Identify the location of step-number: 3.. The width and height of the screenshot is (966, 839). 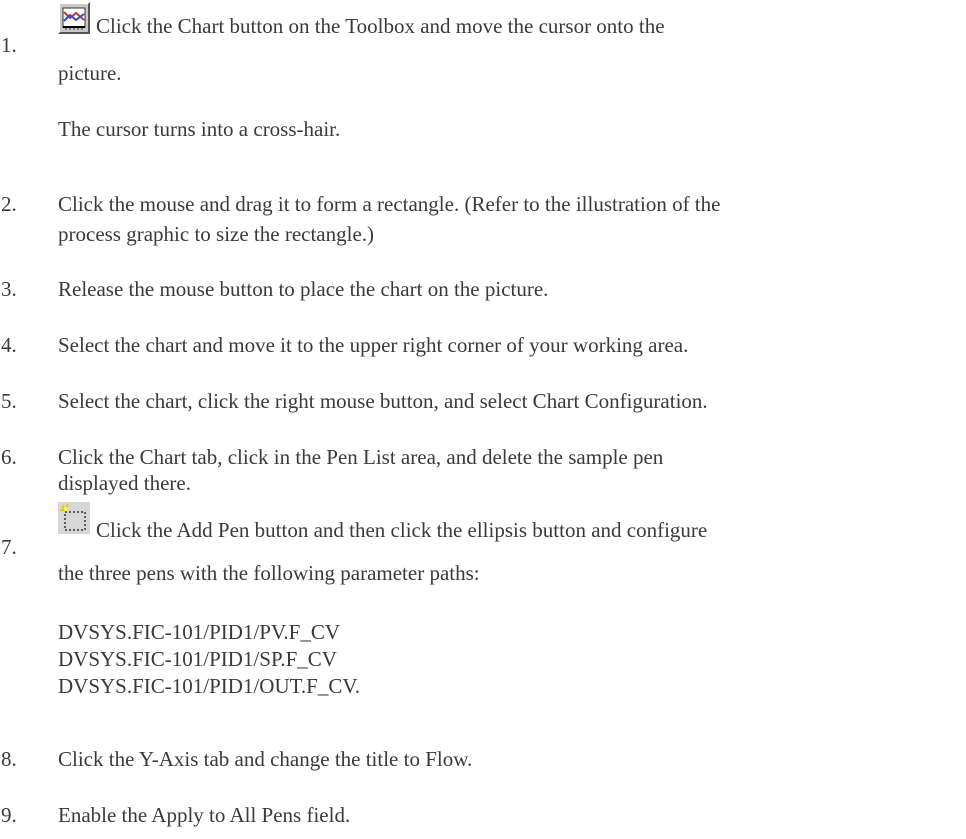
(9, 289).